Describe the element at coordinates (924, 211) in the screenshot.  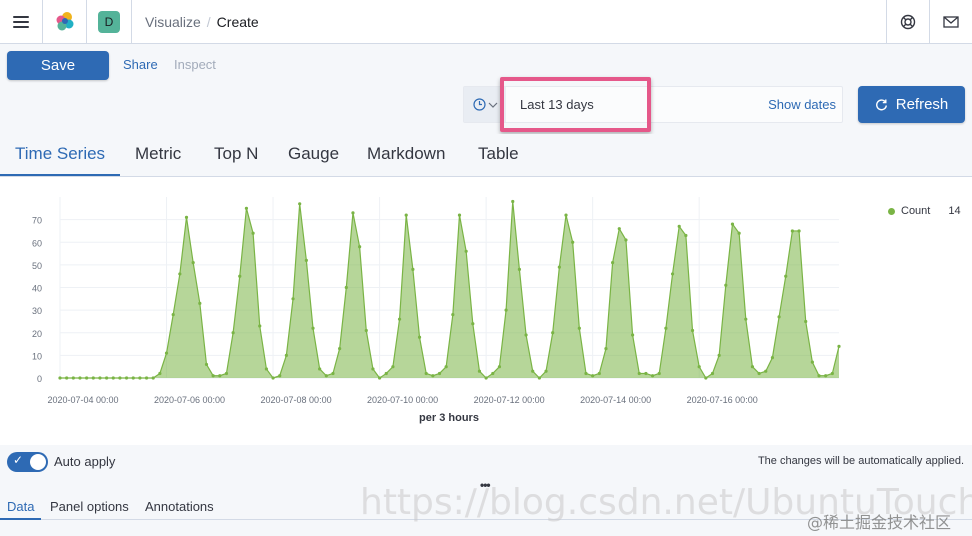
I see `chart-legend: Count 14` at that location.